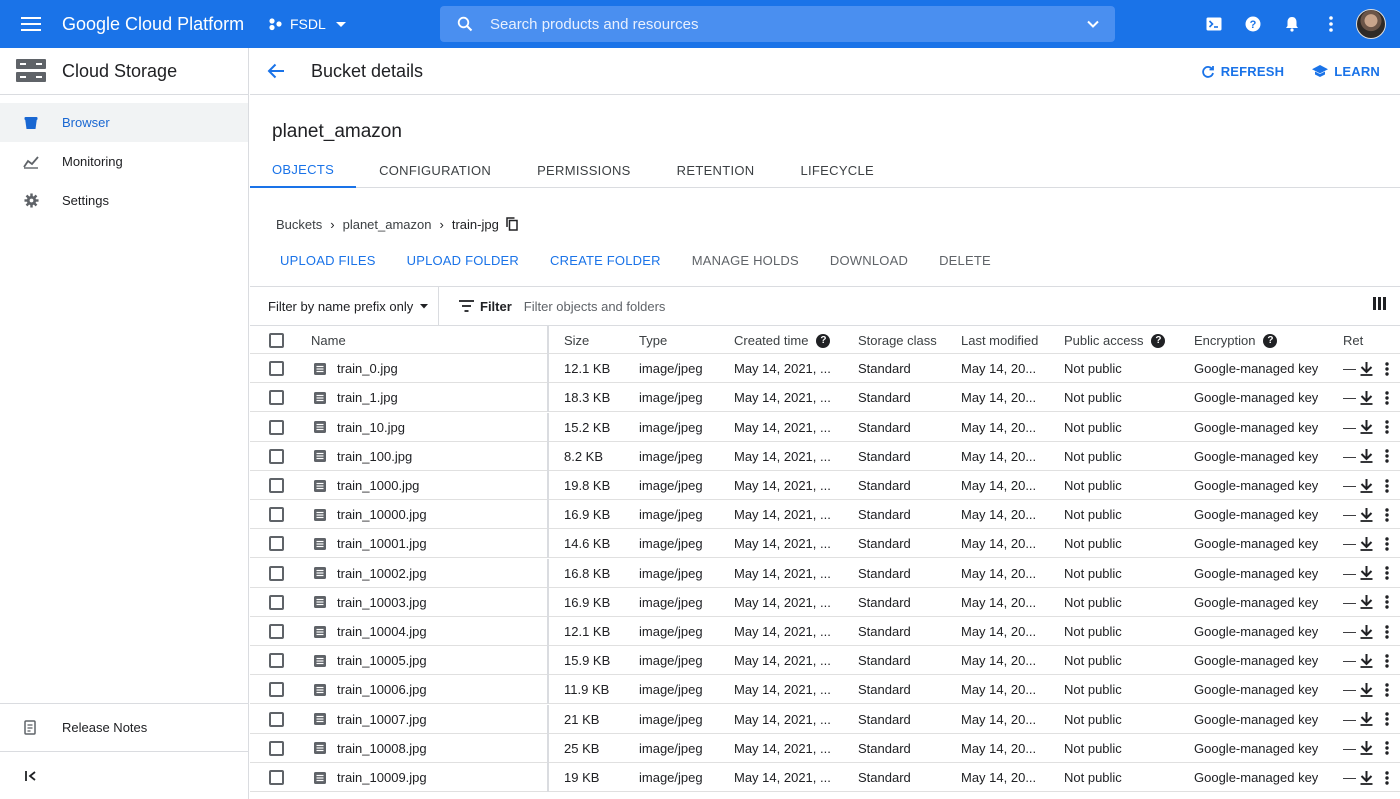 The image size is (1400, 799). Describe the element at coordinates (1371, 24) in the screenshot. I see `account-avatar` at that location.